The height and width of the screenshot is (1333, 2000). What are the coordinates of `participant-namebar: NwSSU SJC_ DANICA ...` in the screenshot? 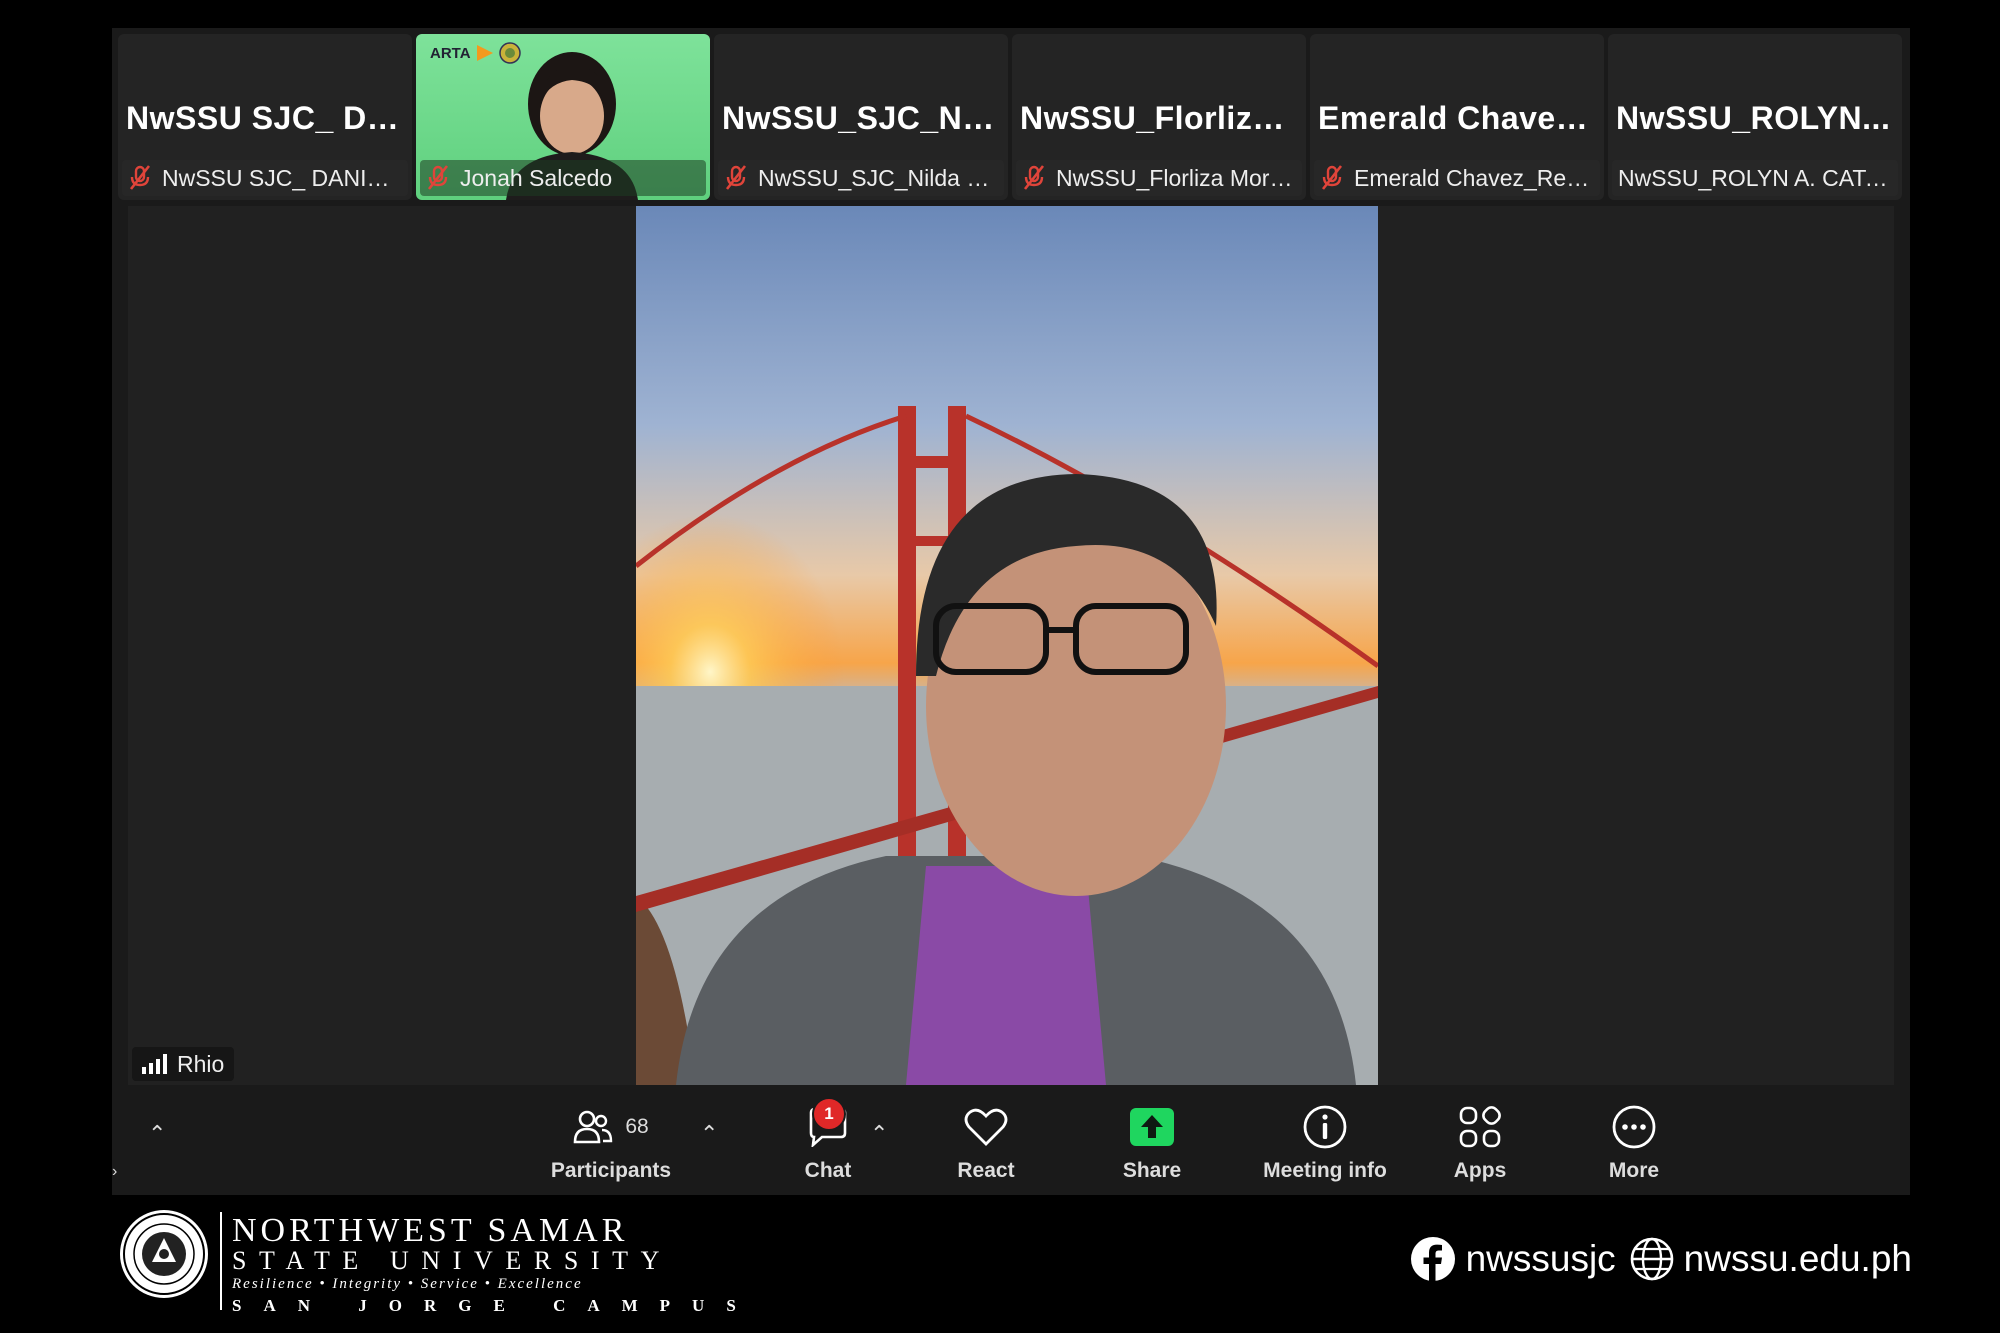 It's located at (265, 178).